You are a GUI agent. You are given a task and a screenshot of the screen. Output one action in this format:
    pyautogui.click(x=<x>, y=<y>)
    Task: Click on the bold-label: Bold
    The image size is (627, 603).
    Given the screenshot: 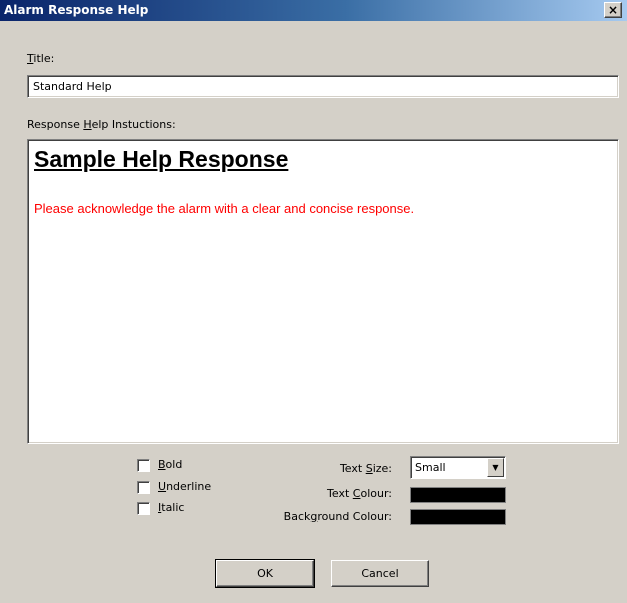 What is the action you would take?
    pyautogui.click(x=170, y=464)
    